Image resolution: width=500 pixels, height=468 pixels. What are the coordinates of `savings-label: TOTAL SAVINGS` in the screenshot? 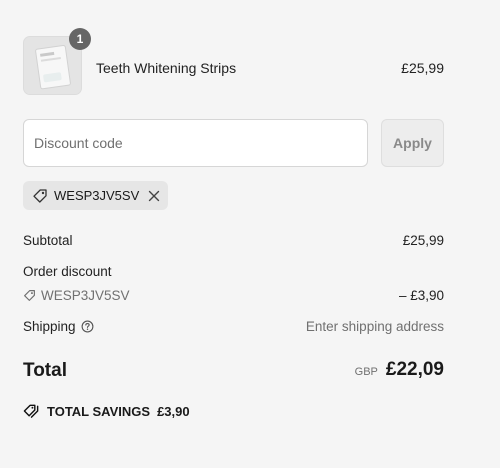 It's located at (99, 411).